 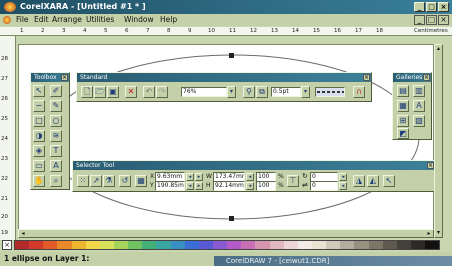 I want to click on w-spin-icon: ◂, so click(x=250, y=177).